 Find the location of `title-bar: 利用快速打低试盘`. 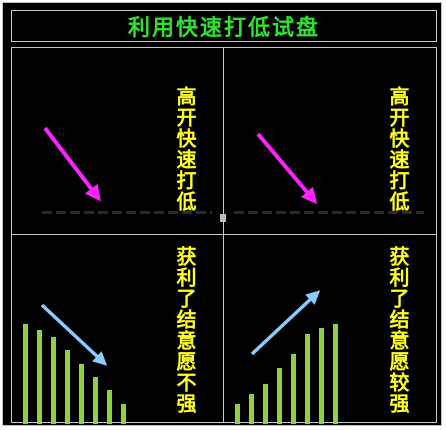

title-bar: 利用快速打低试盘 is located at coordinates (224, 26).